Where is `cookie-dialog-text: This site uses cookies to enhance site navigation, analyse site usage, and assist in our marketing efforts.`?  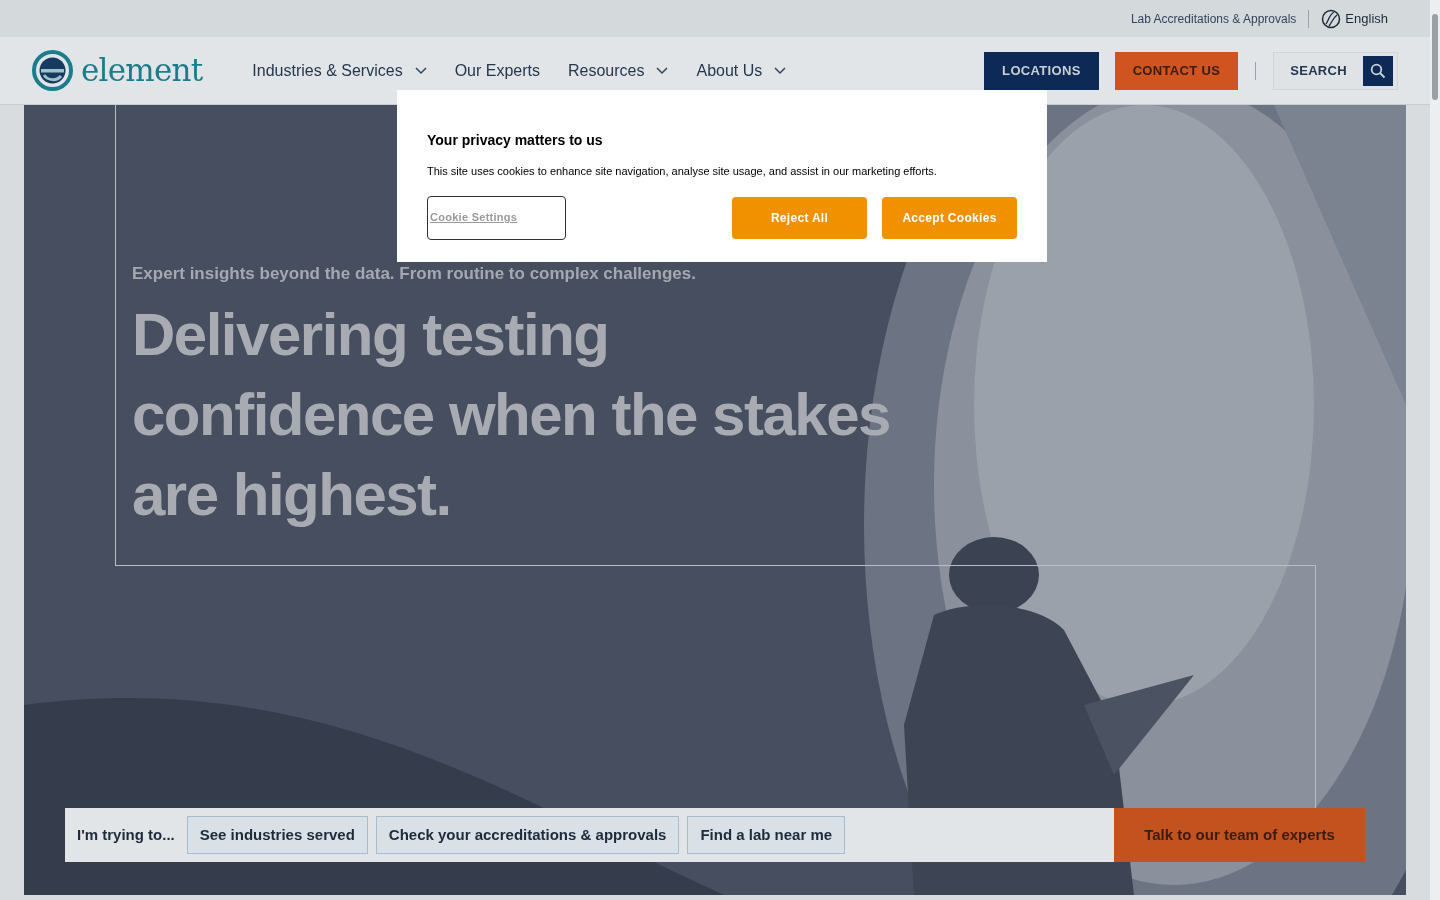
cookie-dialog-text: This site uses cookies to enhance site navigation, analyse site usage, and assist in our marketing efforts. is located at coordinates (682, 171).